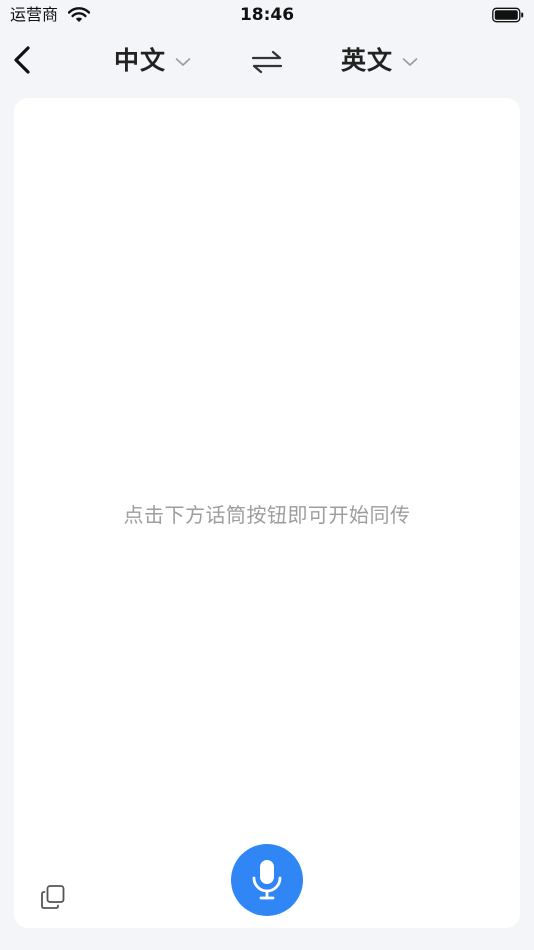  I want to click on empty-hint-text: 点击下方话筒按钮即可开始同传, so click(267, 515).